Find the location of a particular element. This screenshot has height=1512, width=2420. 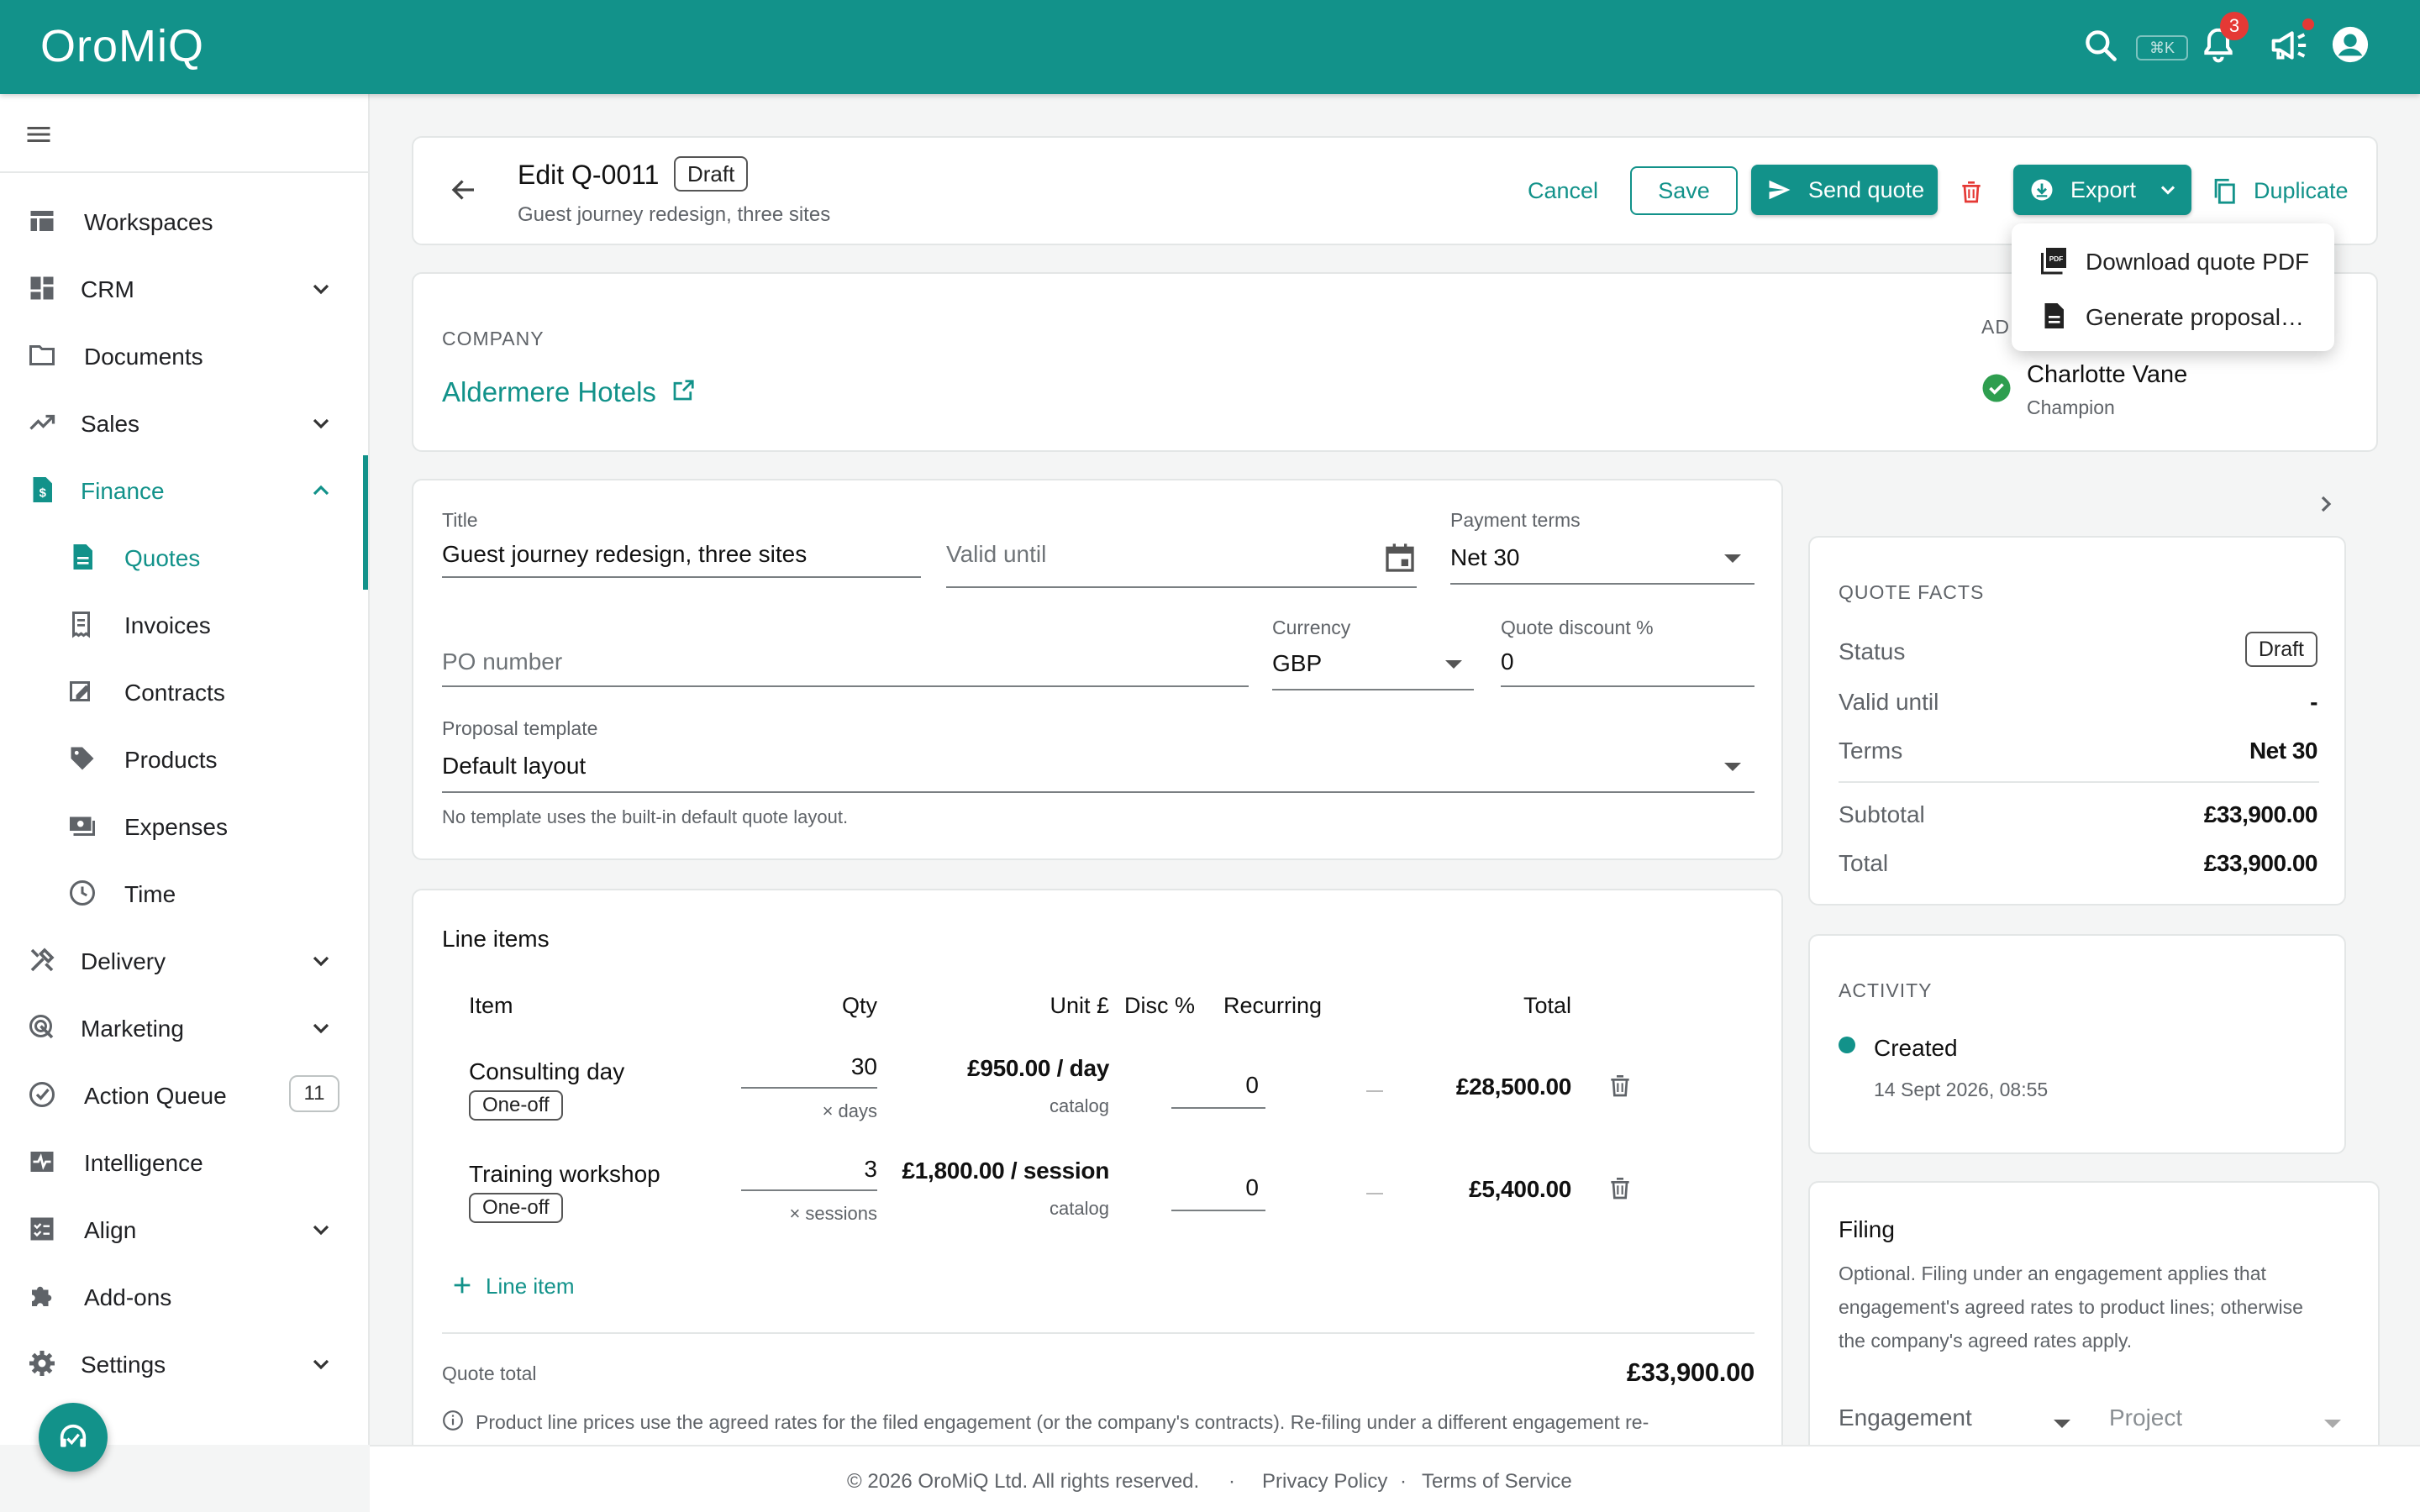

payment-terms-select: Net 30 is located at coordinates (1485, 557).